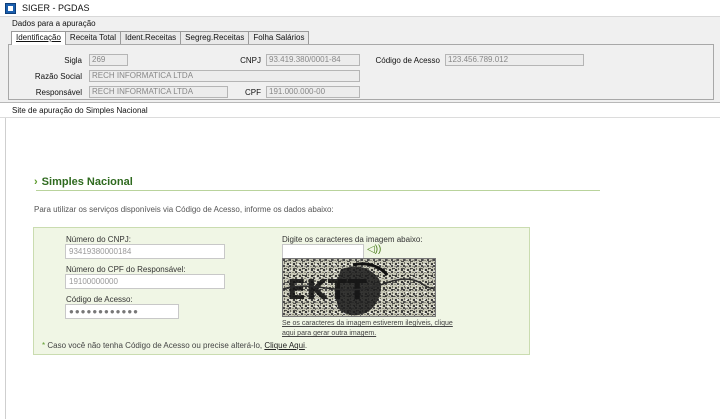  What do you see at coordinates (284, 345) in the screenshot?
I see `clique-aqui-link: Clique Aqui` at bounding box center [284, 345].